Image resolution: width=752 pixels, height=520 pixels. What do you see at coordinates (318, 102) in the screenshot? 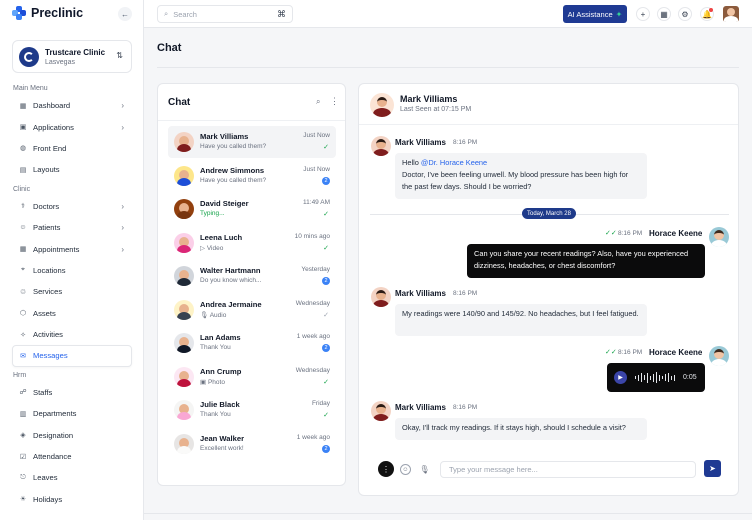
I see `search-icon: ⌕` at bounding box center [318, 102].